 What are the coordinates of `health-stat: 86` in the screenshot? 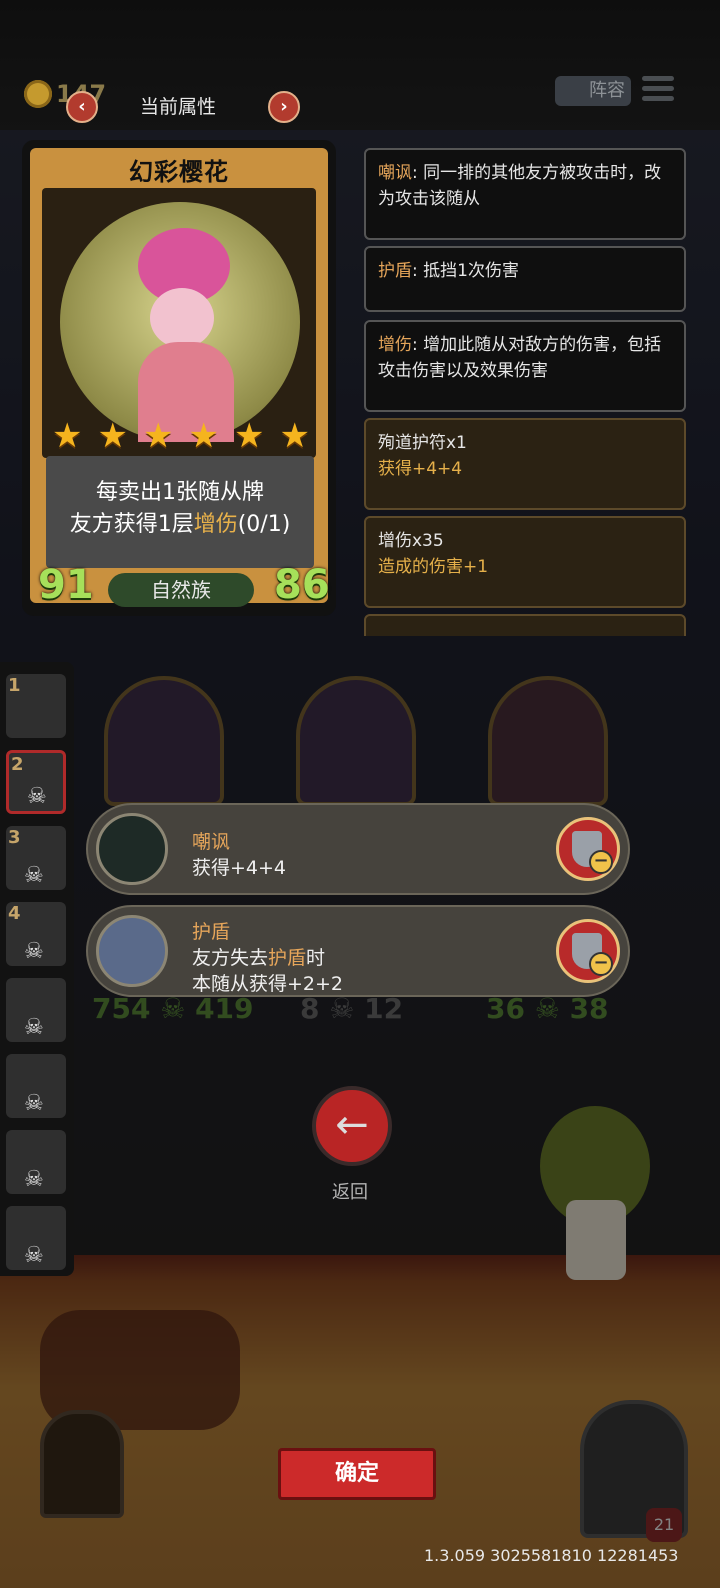 It's located at (302, 585).